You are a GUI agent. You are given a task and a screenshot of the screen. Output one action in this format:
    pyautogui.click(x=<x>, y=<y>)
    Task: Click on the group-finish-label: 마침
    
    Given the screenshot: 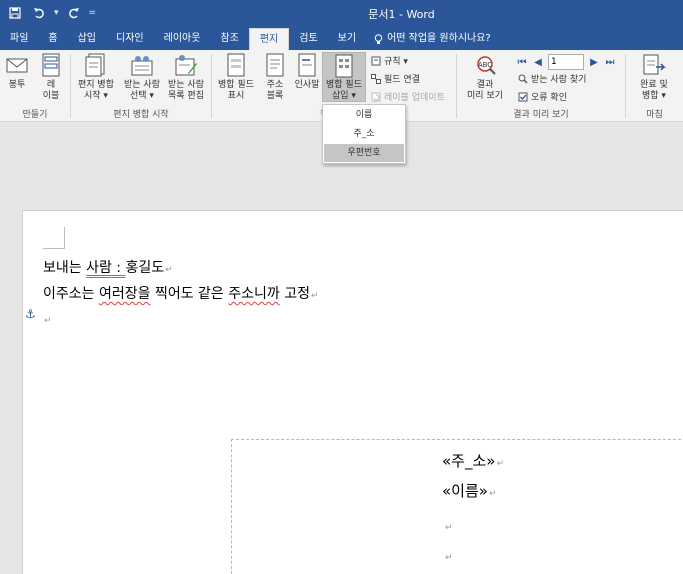 What is the action you would take?
    pyautogui.click(x=654, y=115)
    